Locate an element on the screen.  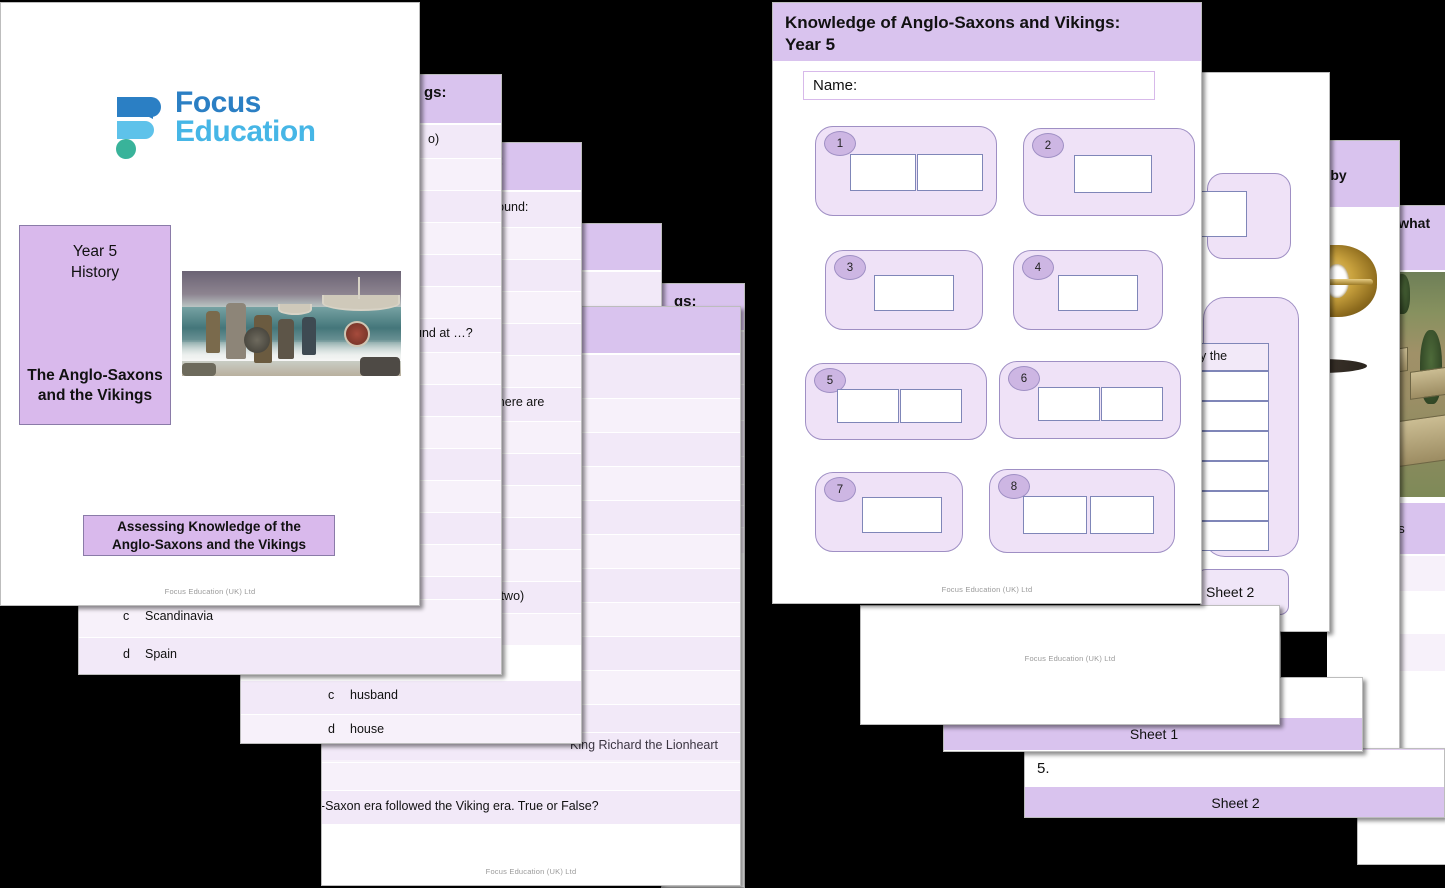
logo-text-focus: Focus is located at coordinates (218, 102).